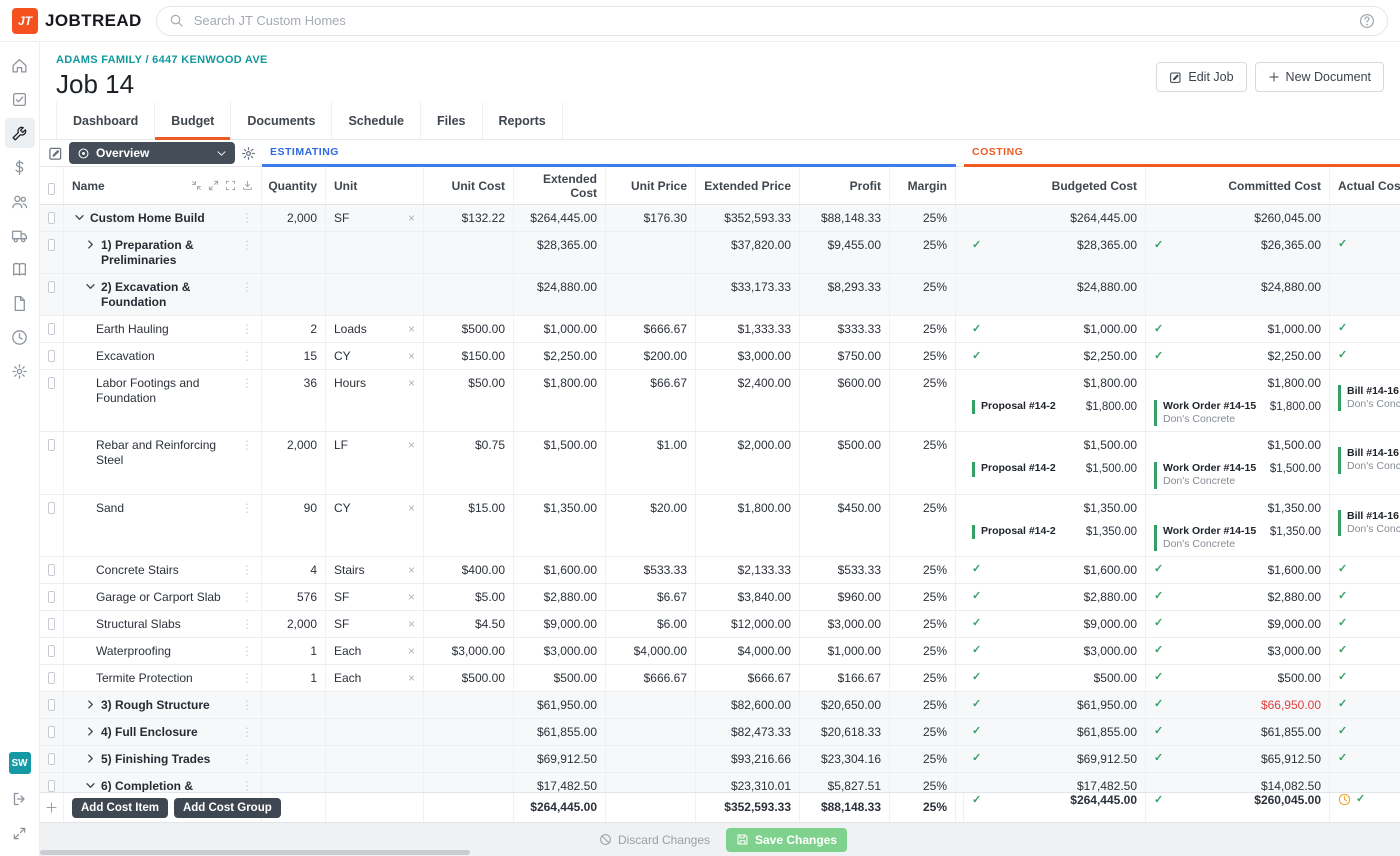  I want to click on extended-cost-cell: $61,855.00, so click(560, 731).